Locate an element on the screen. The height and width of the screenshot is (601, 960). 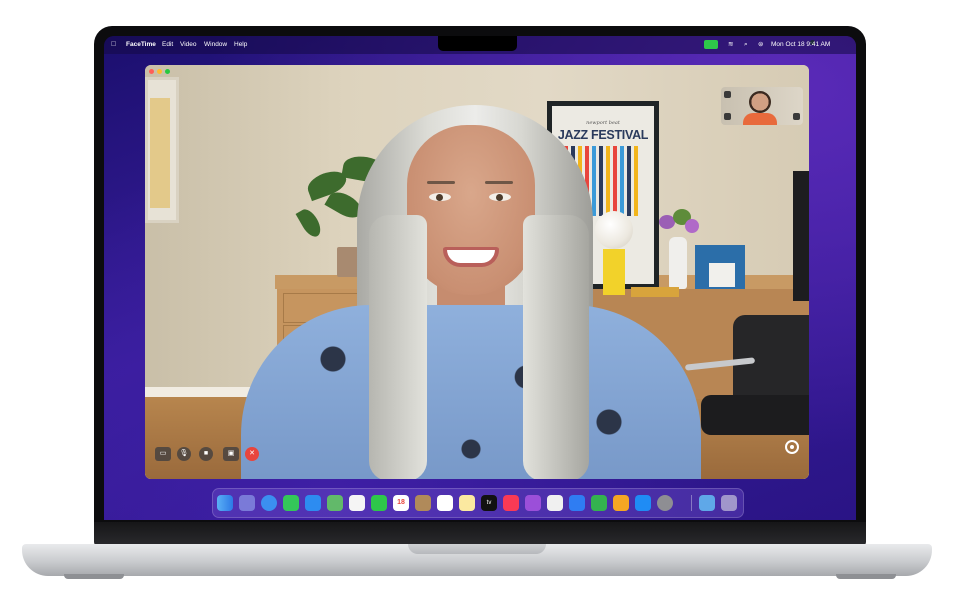
notes-icon is located at coordinates (467, 503).